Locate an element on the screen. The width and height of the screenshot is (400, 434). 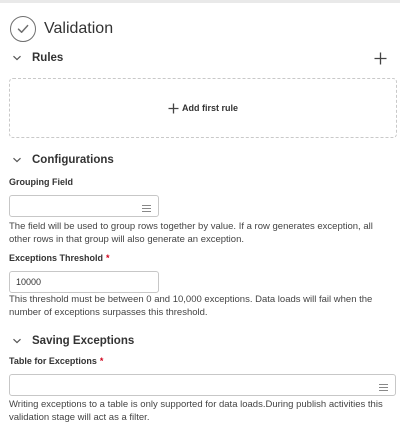
plus-icon is located at coordinates (173, 108).